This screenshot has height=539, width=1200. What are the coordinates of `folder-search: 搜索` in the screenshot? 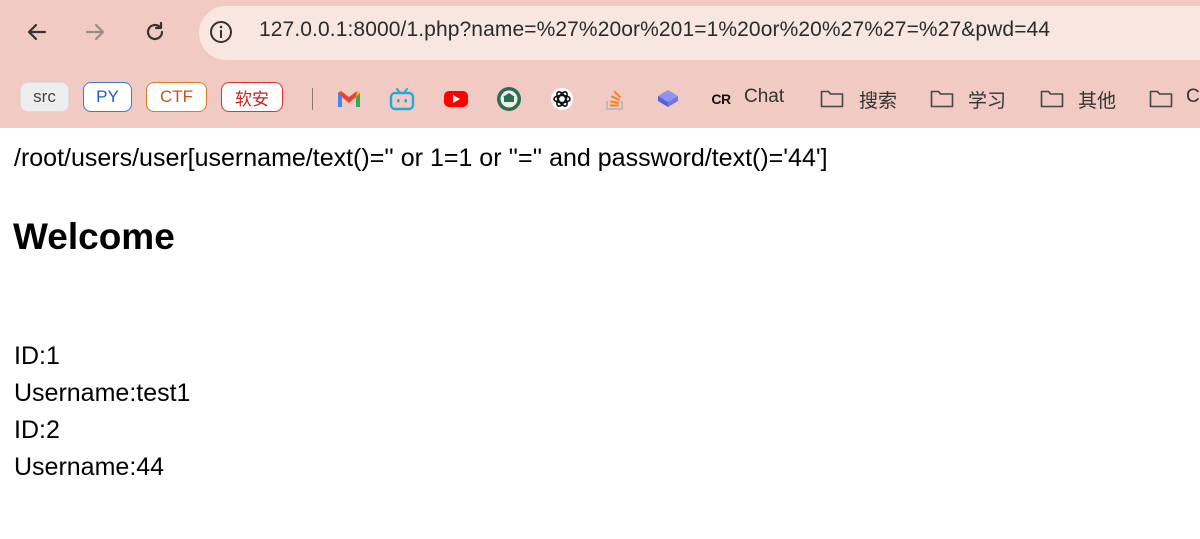 It's located at (878, 99).